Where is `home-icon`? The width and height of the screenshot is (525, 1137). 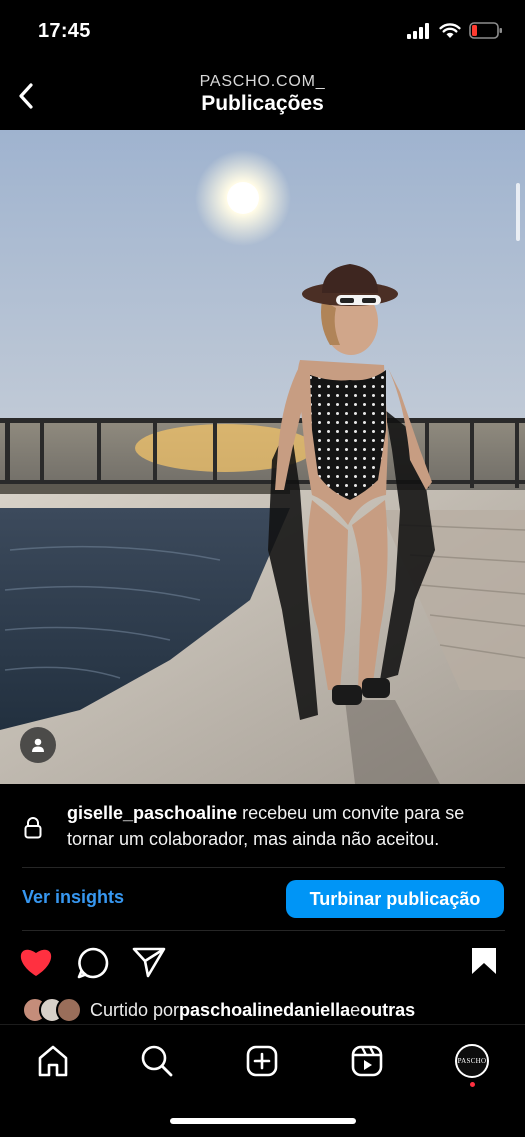
home-icon is located at coordinates (53, 1061).